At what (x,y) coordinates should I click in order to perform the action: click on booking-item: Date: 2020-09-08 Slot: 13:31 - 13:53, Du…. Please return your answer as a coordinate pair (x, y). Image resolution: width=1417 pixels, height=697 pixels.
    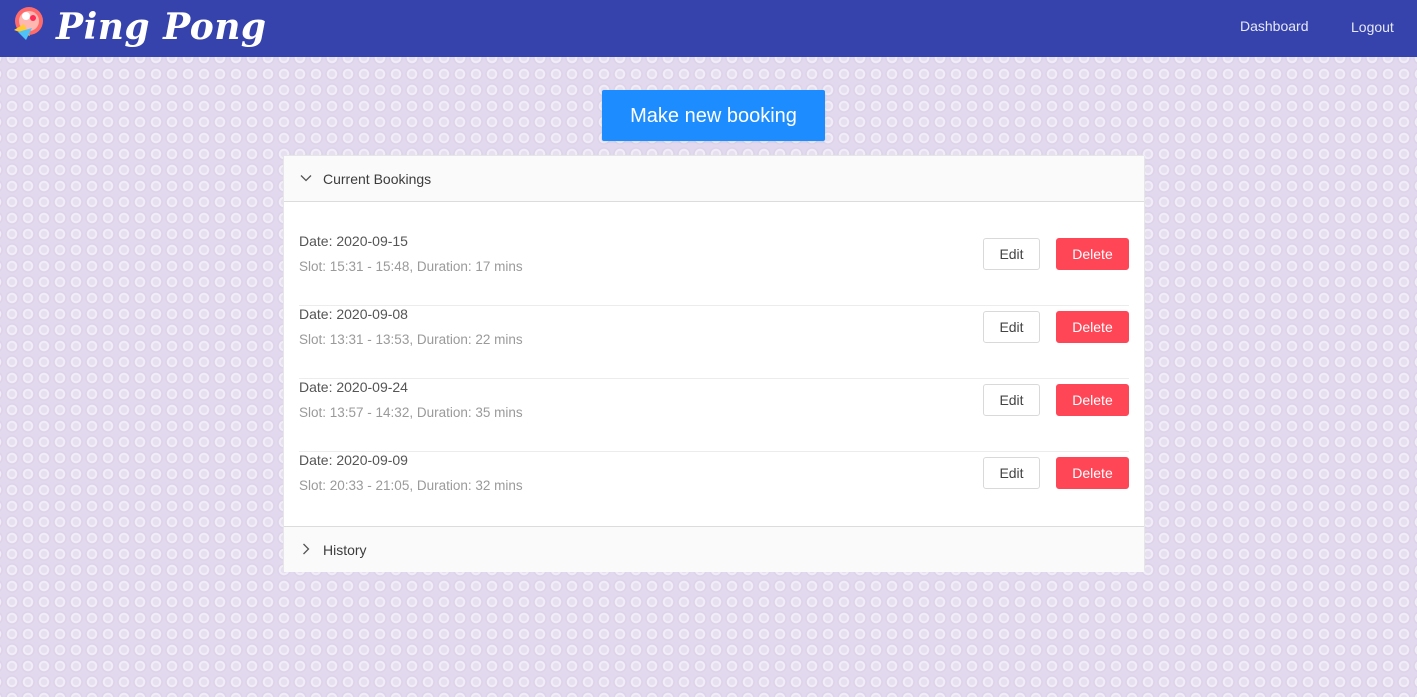
    Looking at the image, I should click on (714, 342).